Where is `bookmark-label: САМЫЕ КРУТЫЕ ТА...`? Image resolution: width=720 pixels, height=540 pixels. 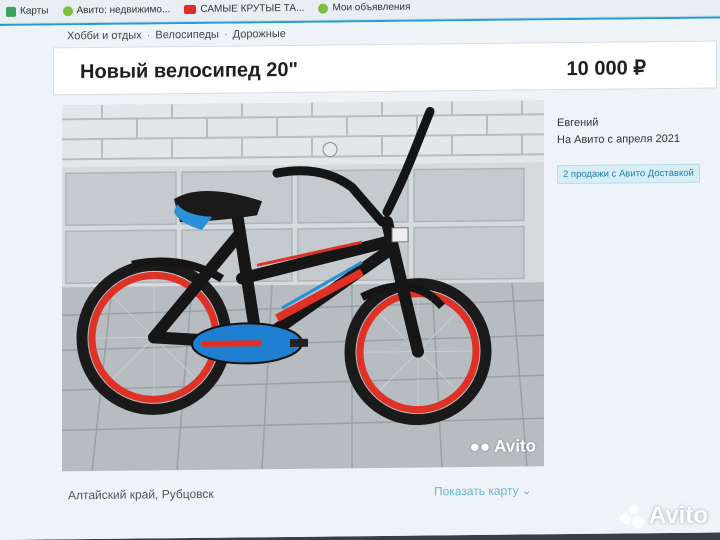
bookmark-label: САМЫЕ КРУТЫЕ ТА... is located at coordinates (252, 8).